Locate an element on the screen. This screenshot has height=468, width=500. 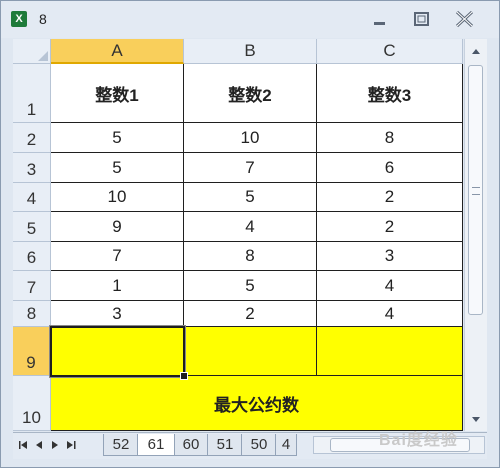
cell-c2: 8 is located at coordinates (390, 138).